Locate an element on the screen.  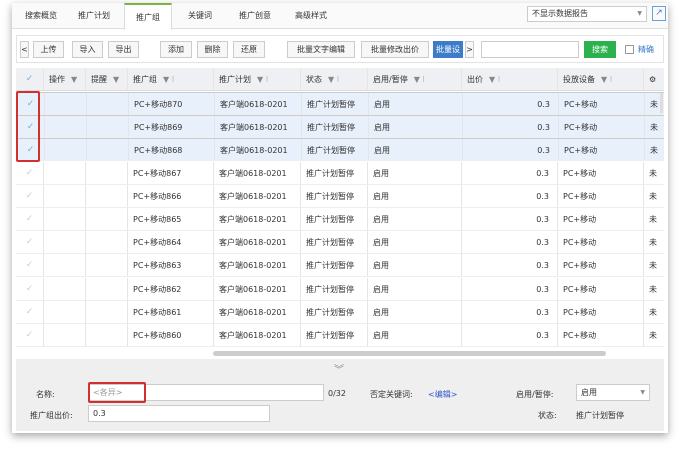
tab-4: 推广创意 is located at coordinates (255, 16).